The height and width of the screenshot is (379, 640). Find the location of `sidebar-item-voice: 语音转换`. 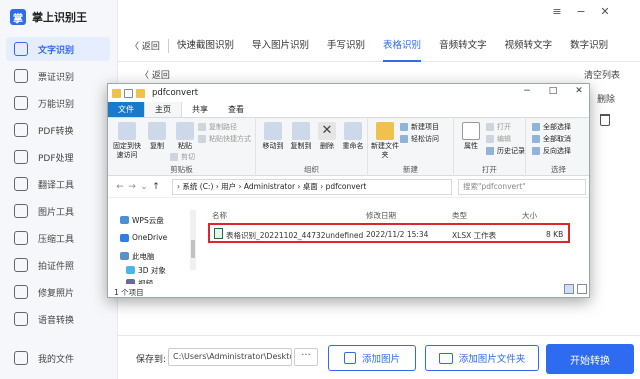

sidebar-item-voice: 语音转换 is located at coordinates (58, 319).